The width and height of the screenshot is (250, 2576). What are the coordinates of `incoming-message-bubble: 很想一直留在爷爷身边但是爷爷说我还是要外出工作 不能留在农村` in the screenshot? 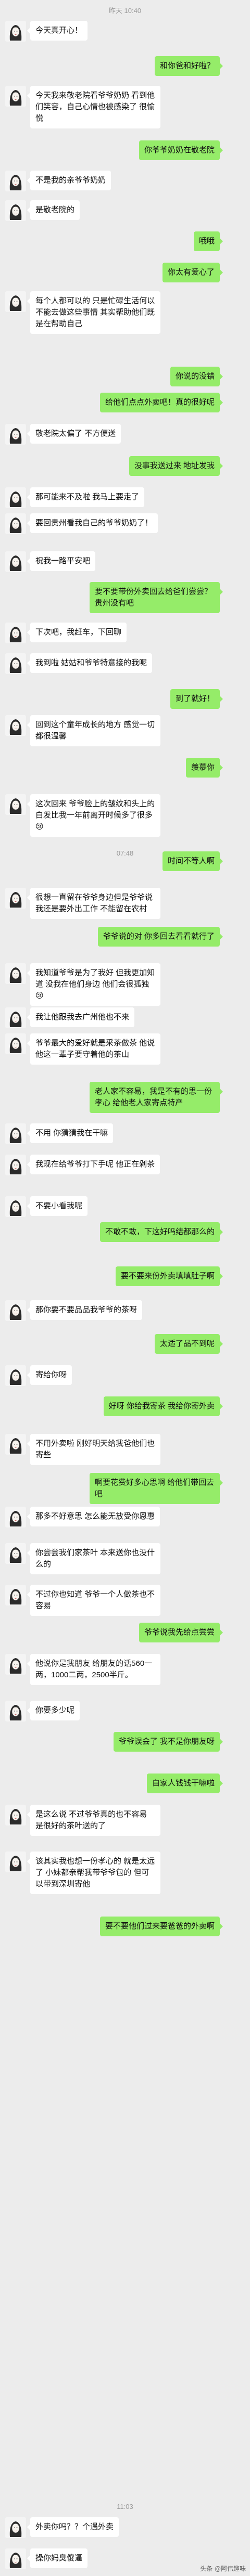 It's located at (93, 904).